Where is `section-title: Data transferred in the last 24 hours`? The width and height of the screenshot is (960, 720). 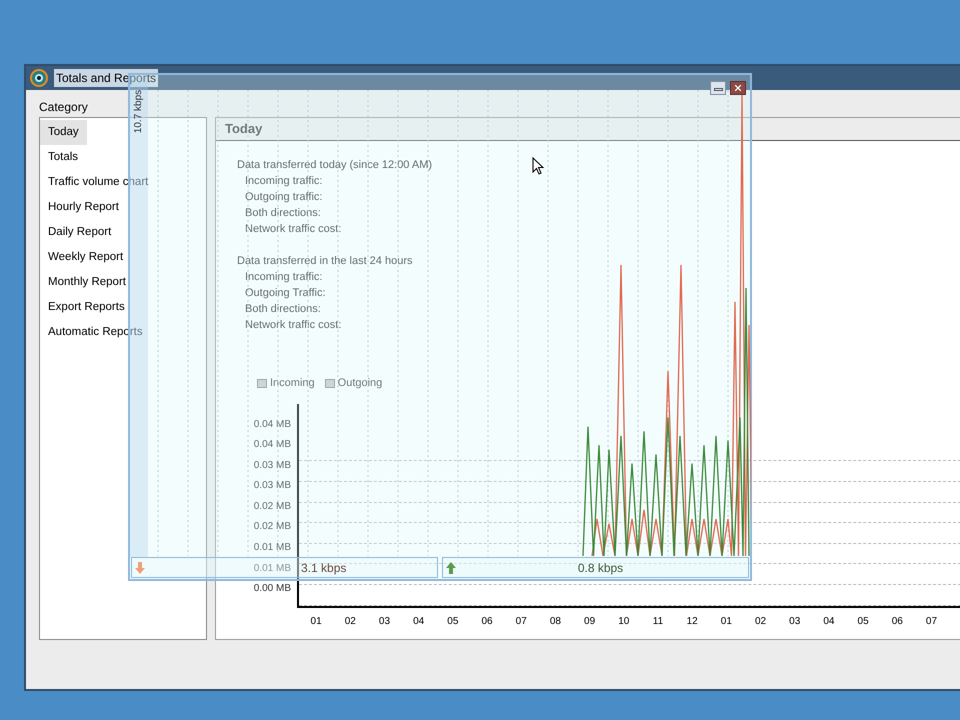
section-title: Data transferred in the last 24 hours is located at coordinates (324, 261).